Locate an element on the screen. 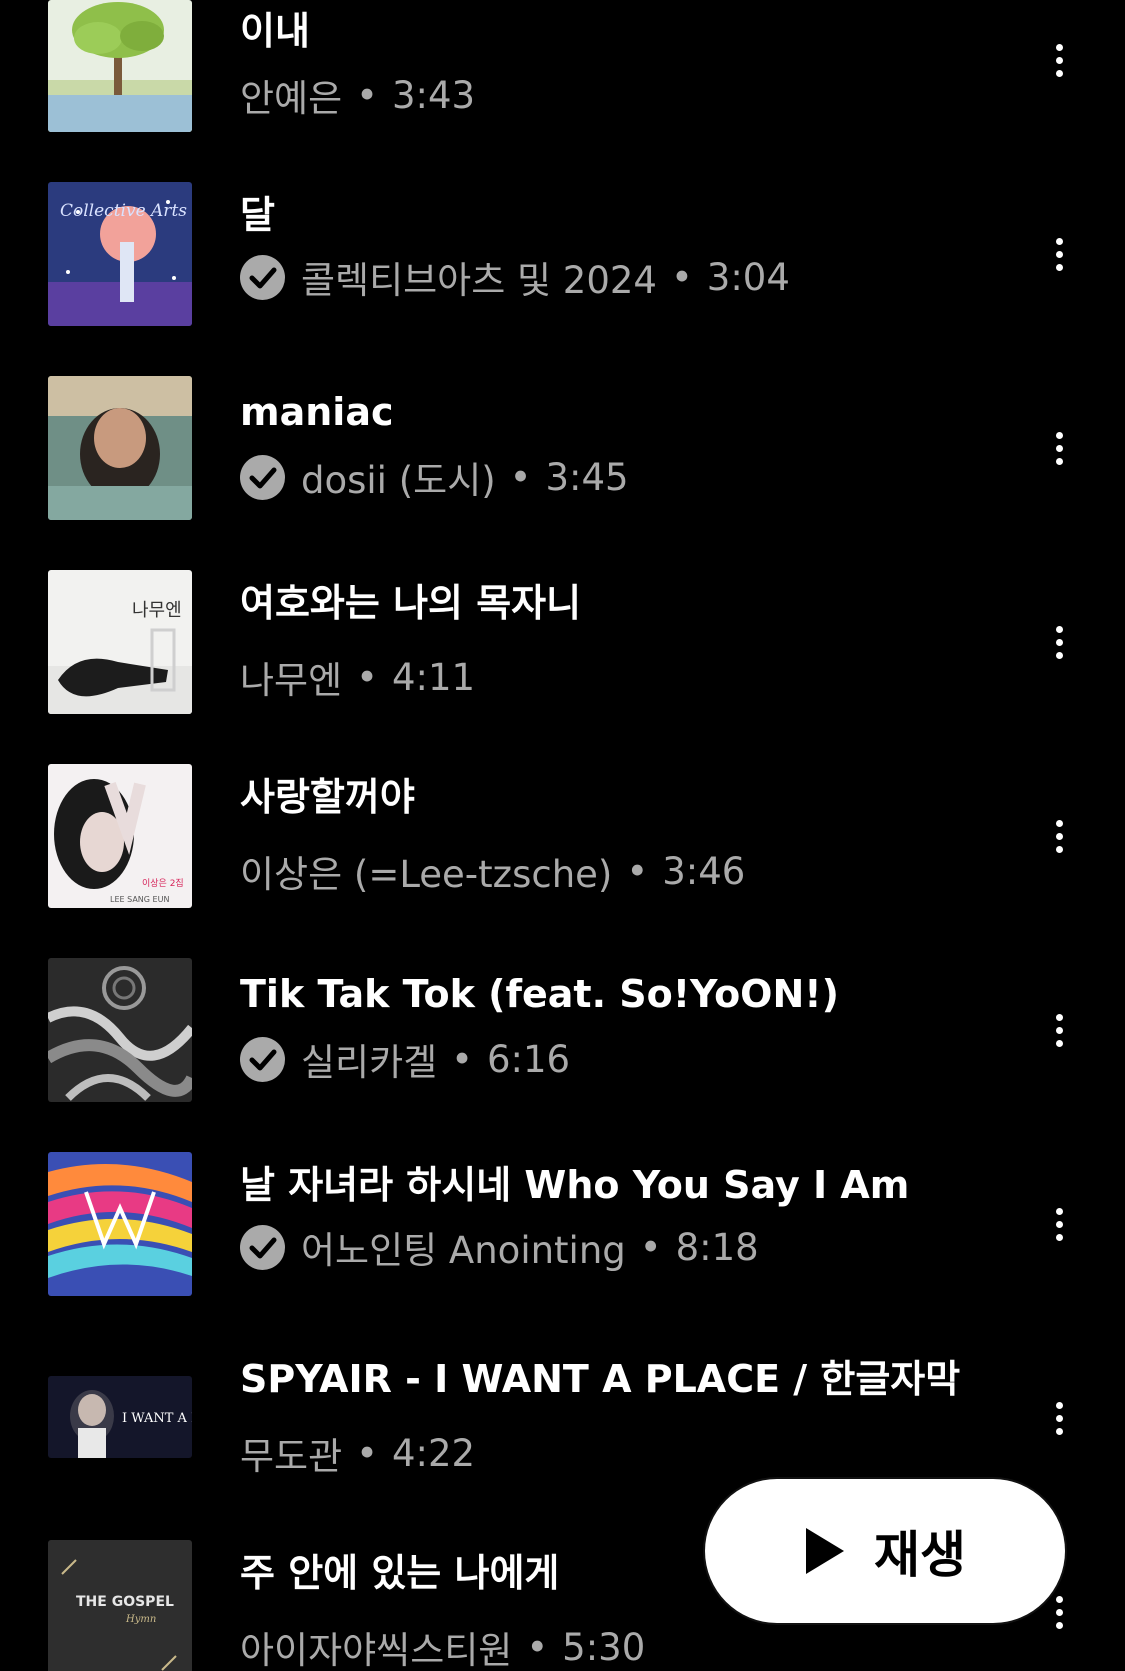 The height and width of the screenshot is (1671, 1125). track-artist: 콜렉티브아츠 및 2024 is located at coordinates (479, 280).